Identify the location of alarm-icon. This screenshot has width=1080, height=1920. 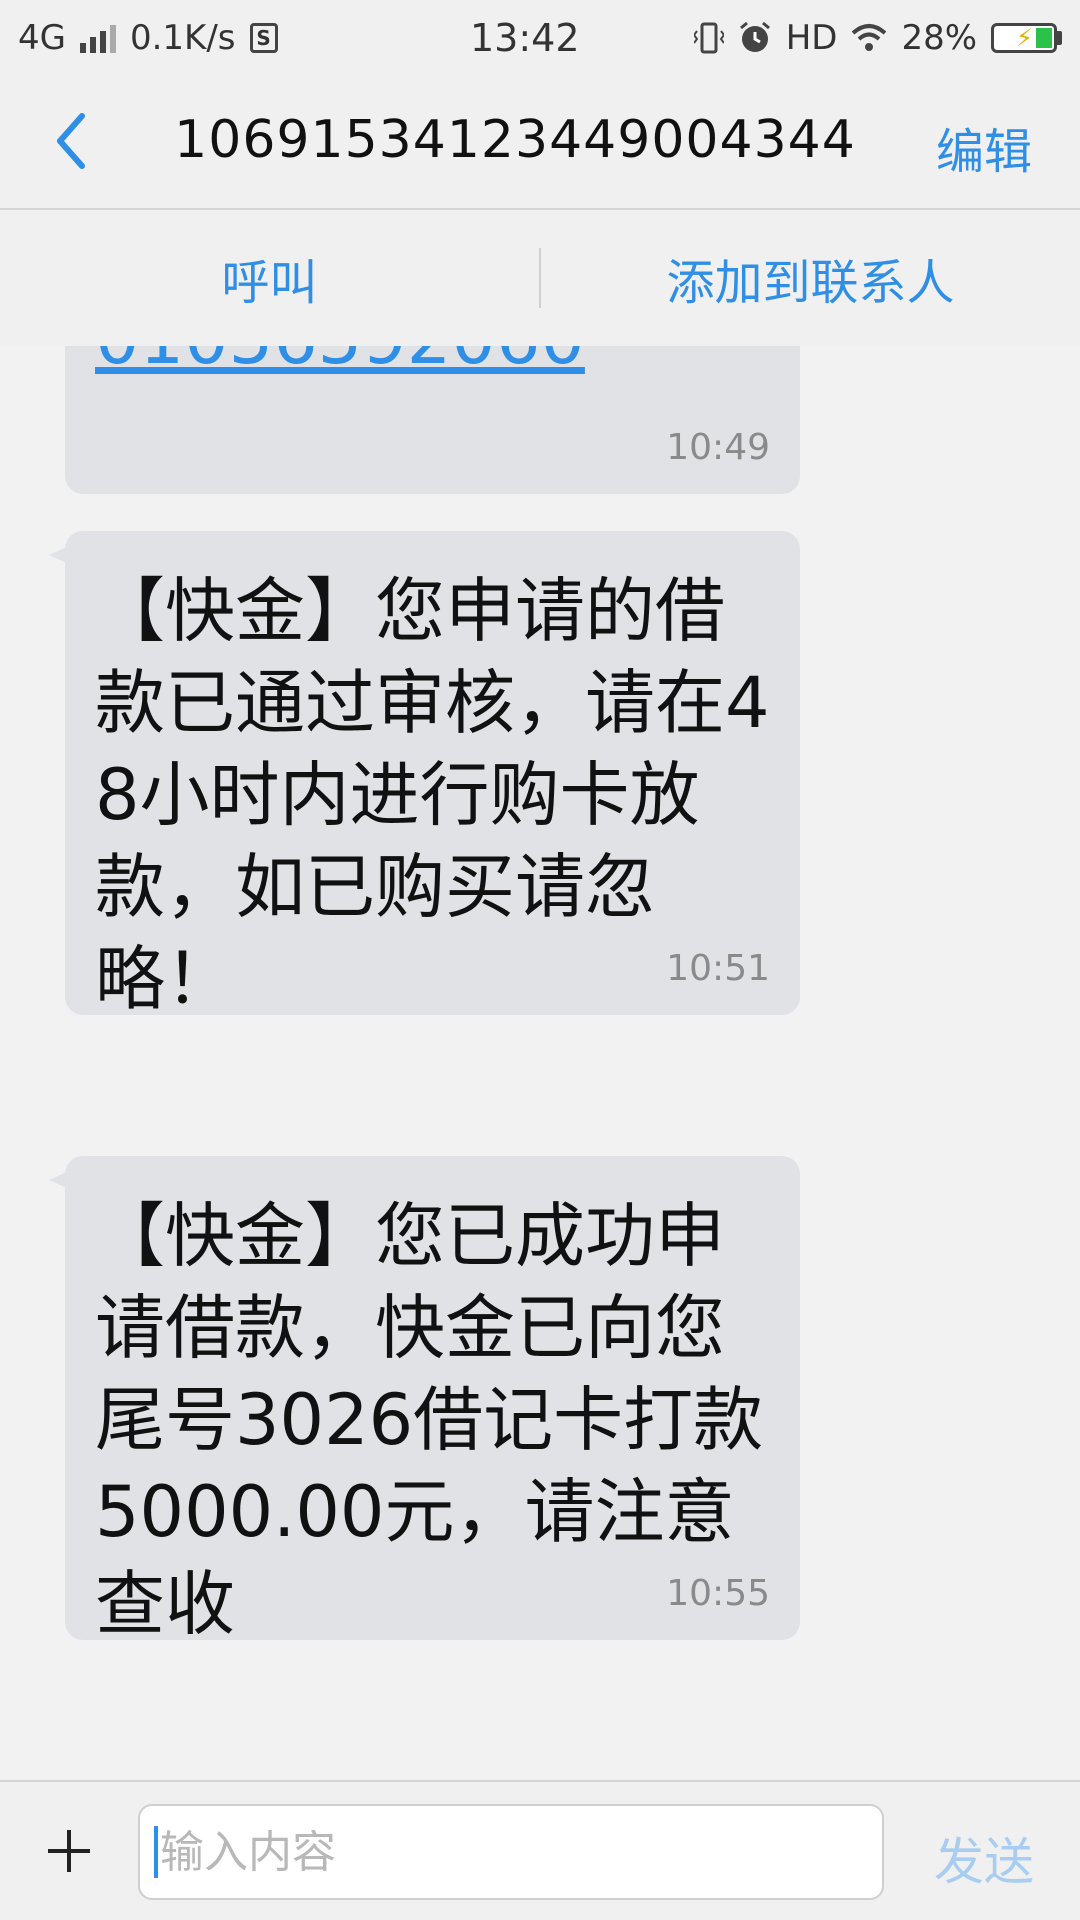
(754, 36).